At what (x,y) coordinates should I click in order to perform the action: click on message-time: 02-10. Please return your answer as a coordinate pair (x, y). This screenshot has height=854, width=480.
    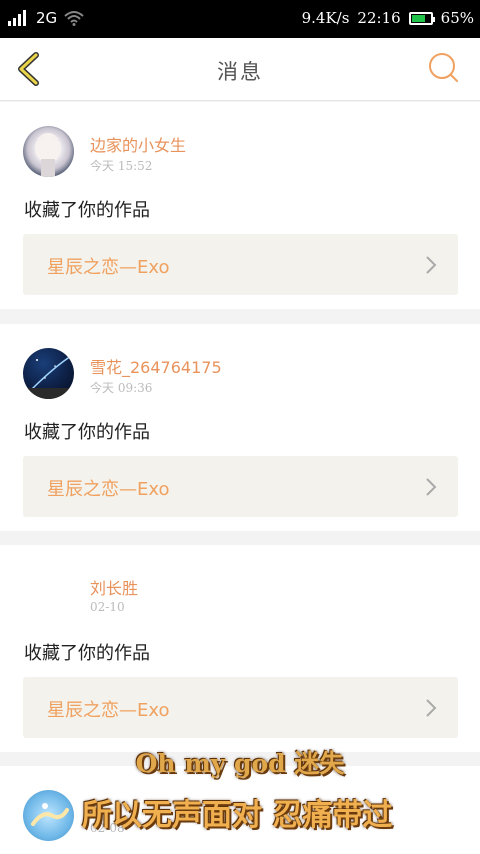
    Looking at the image, I should click on (107, 607).